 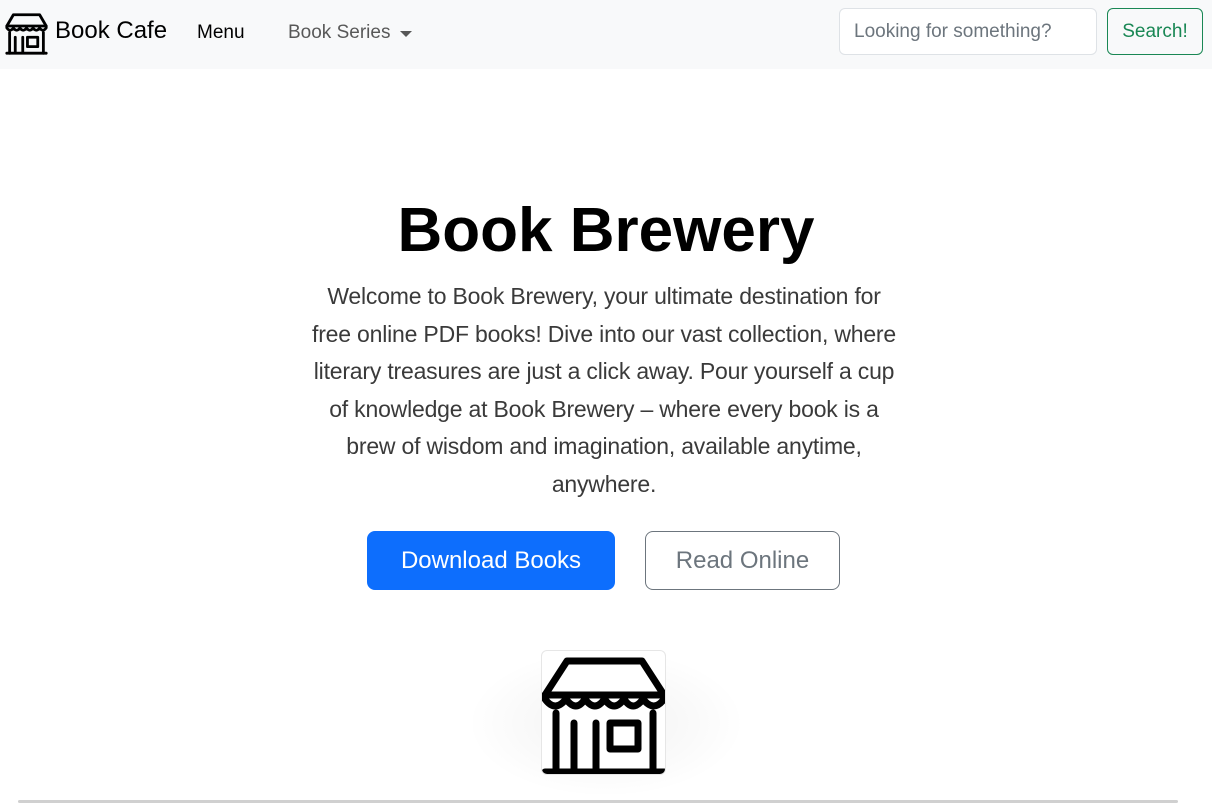 What do you see at coordinates (606, 34) in the screenshot?
I see `navbar: Book Cafe Menu Book Series Search!` at bounding box center [606, 34].